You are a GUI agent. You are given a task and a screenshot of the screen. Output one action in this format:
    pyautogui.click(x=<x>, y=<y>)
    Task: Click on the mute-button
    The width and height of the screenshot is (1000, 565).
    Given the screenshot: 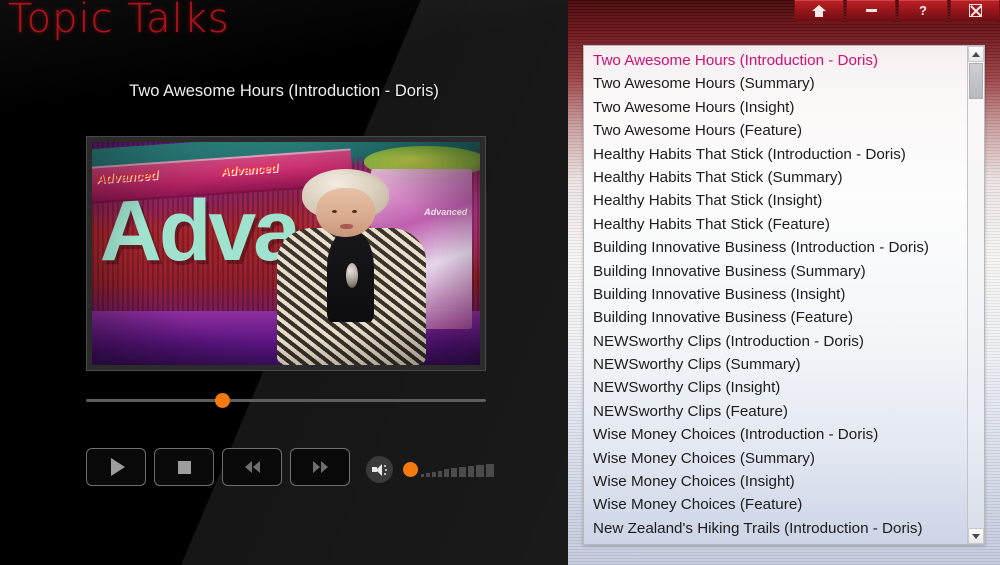 What is the action you would take?
    pyautogui.click(x=379, y=469)
    